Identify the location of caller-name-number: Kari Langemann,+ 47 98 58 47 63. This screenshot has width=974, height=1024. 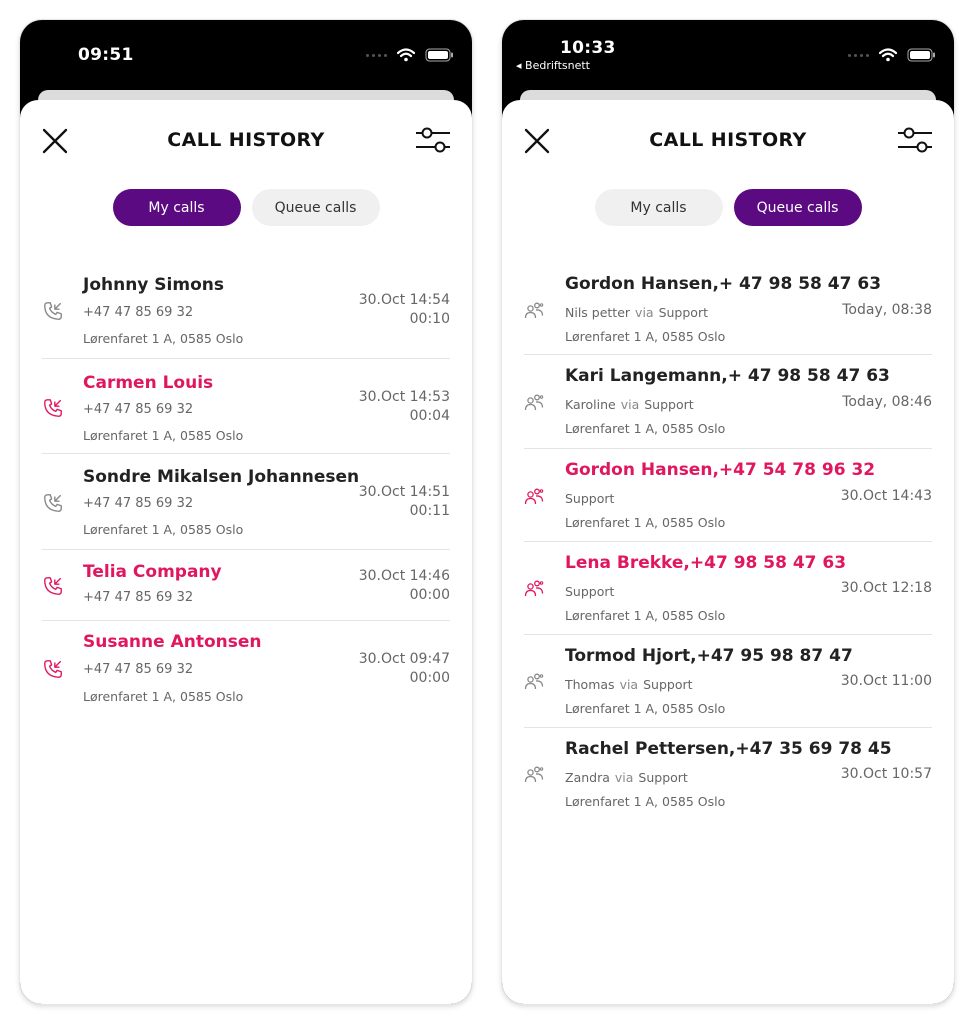
(727, 376).